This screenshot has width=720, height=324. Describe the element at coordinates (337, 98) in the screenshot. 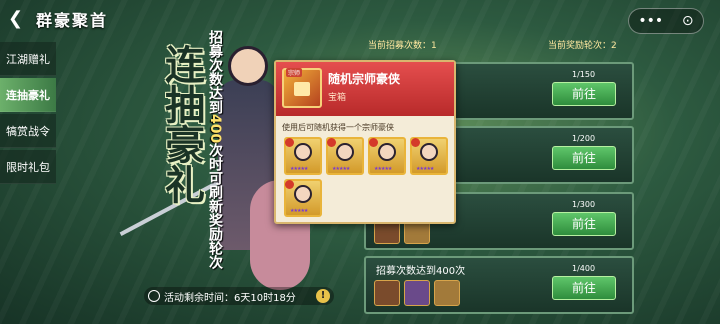

I see `item-type: 宝箱` at that location.